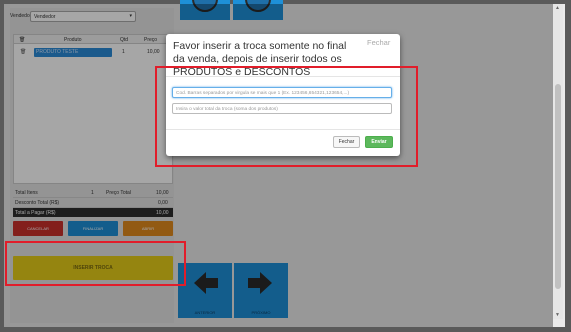  I want to click on scroll-down-icon: ▼, so click(557, 315).